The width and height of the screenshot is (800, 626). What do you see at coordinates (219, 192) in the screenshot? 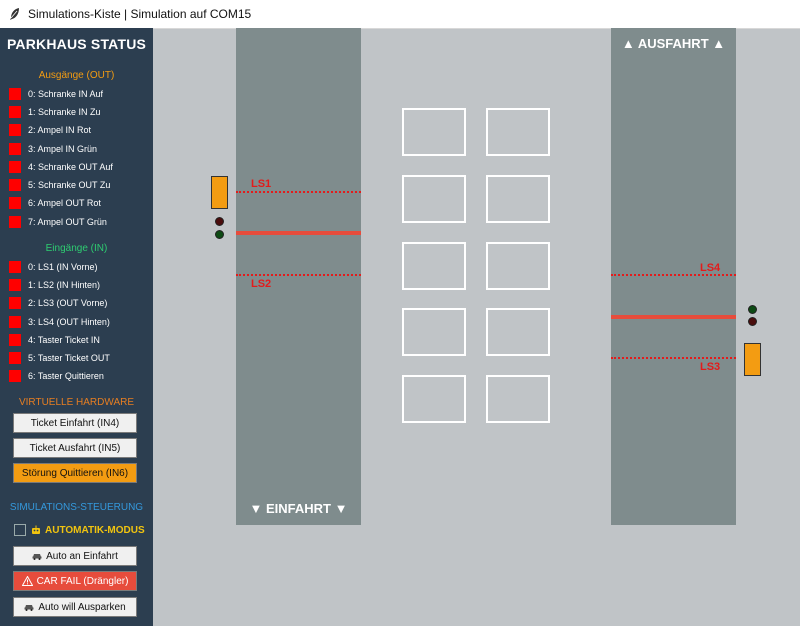
I see `entry-barrier` at bounding box center [219, 192].